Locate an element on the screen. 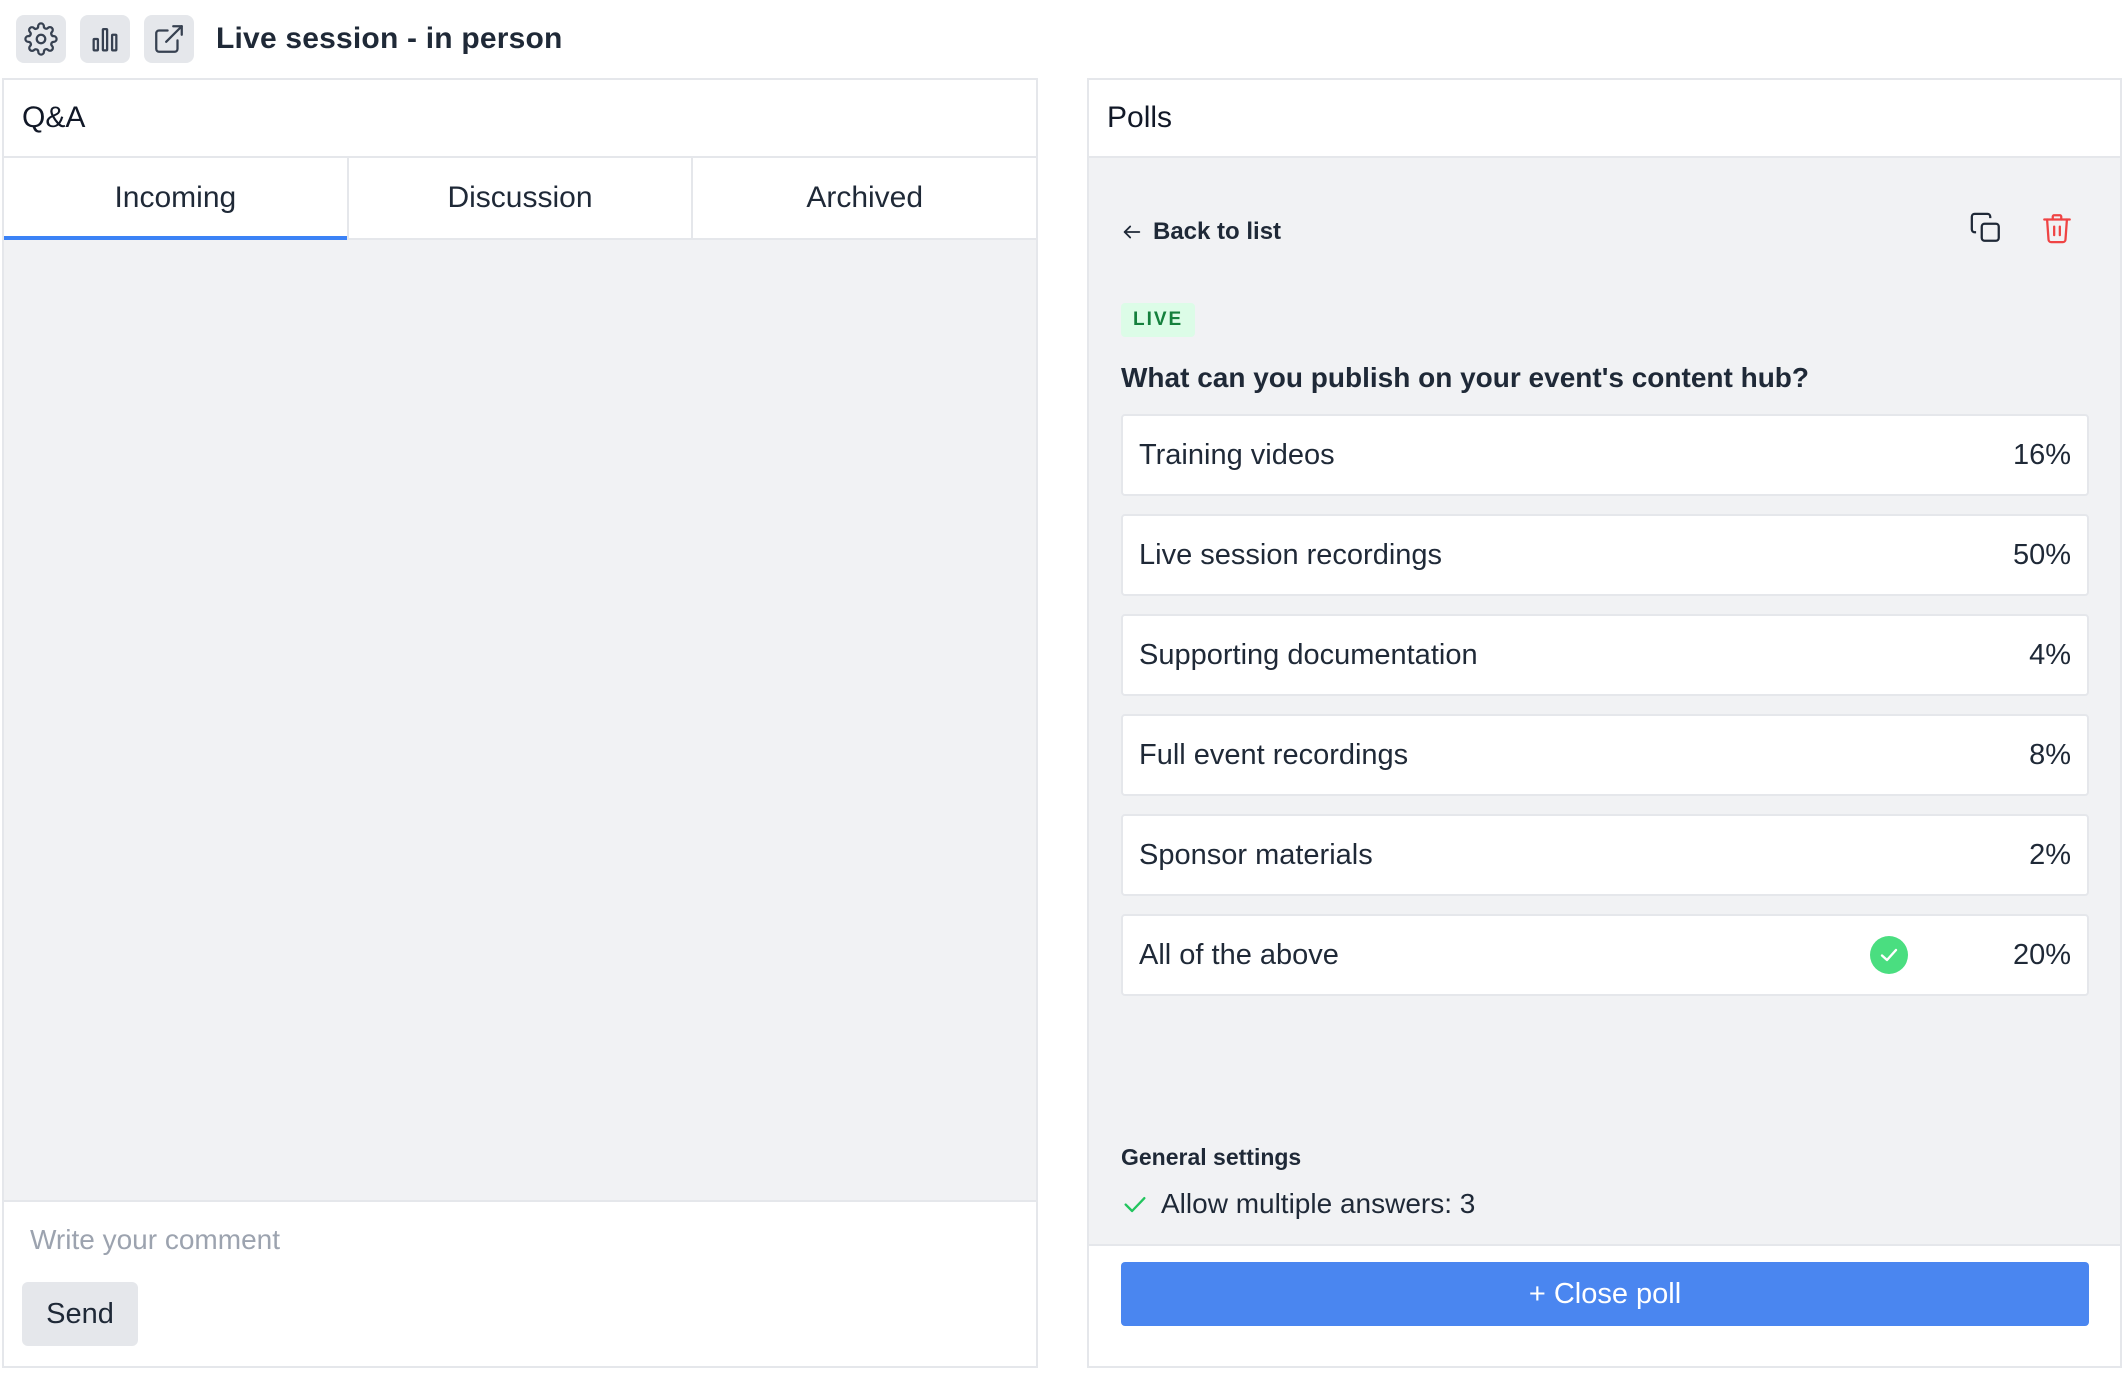 Image resolution: width=2124 pixels, height=1376 pixels. open-external-button is located at coordinates (169, 39).